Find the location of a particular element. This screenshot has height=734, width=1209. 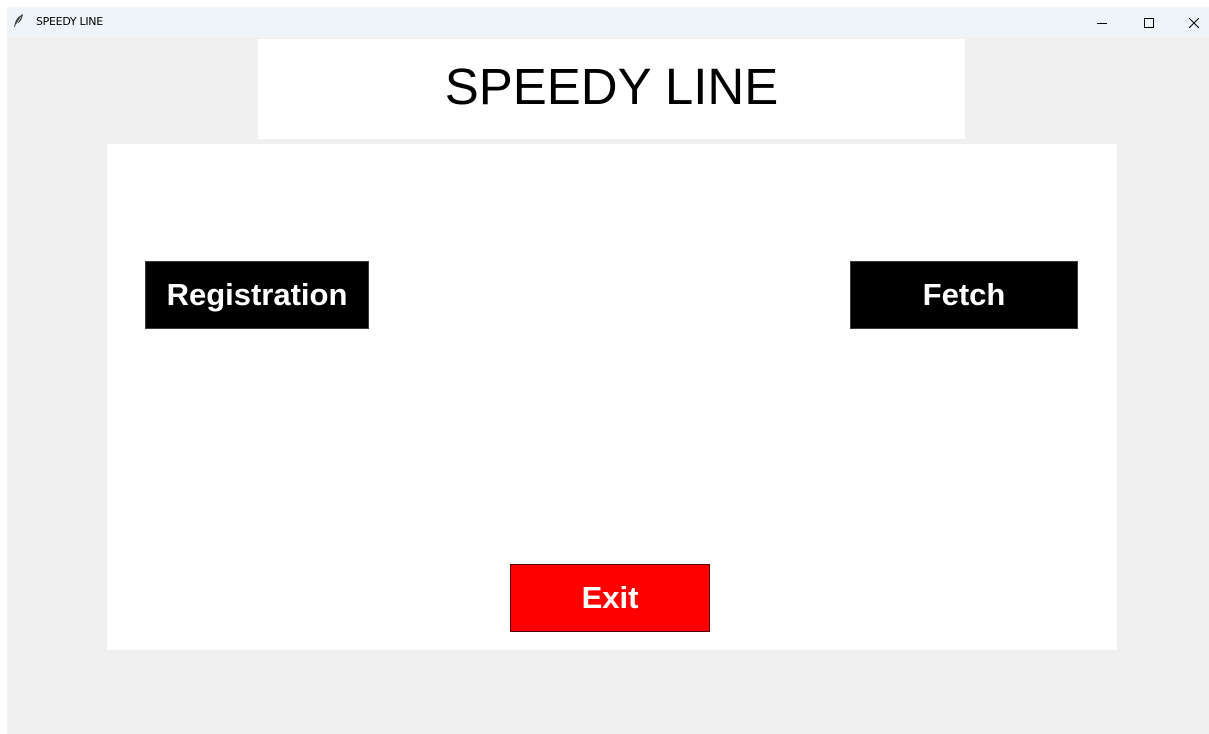

maximize-button is located at coordinates (1148, 22).